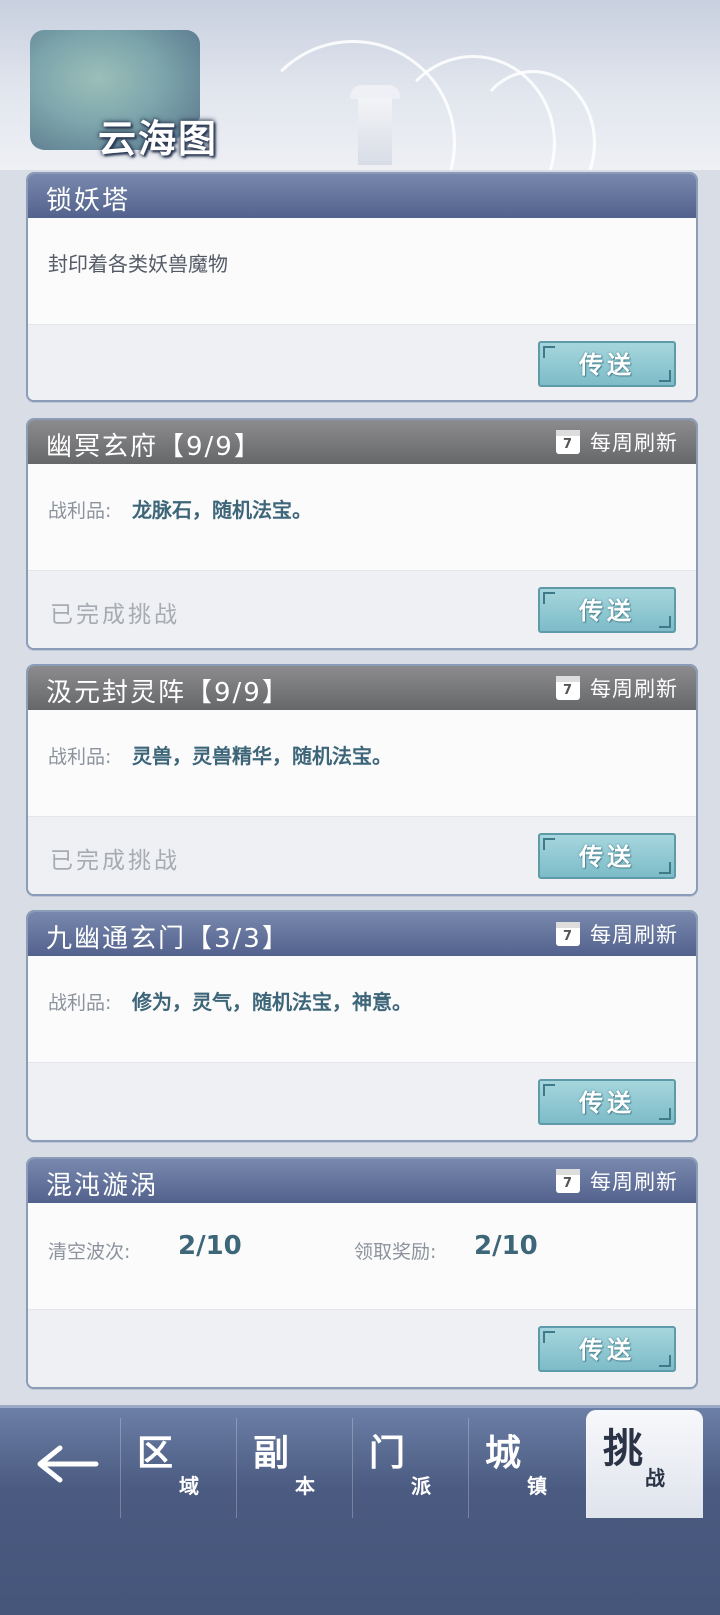 This screenshot has width=720, height=1615. Describe the element at coordinates (89, 1252) in the screenshot. I see `waves-label: 清空波次:` at that location.